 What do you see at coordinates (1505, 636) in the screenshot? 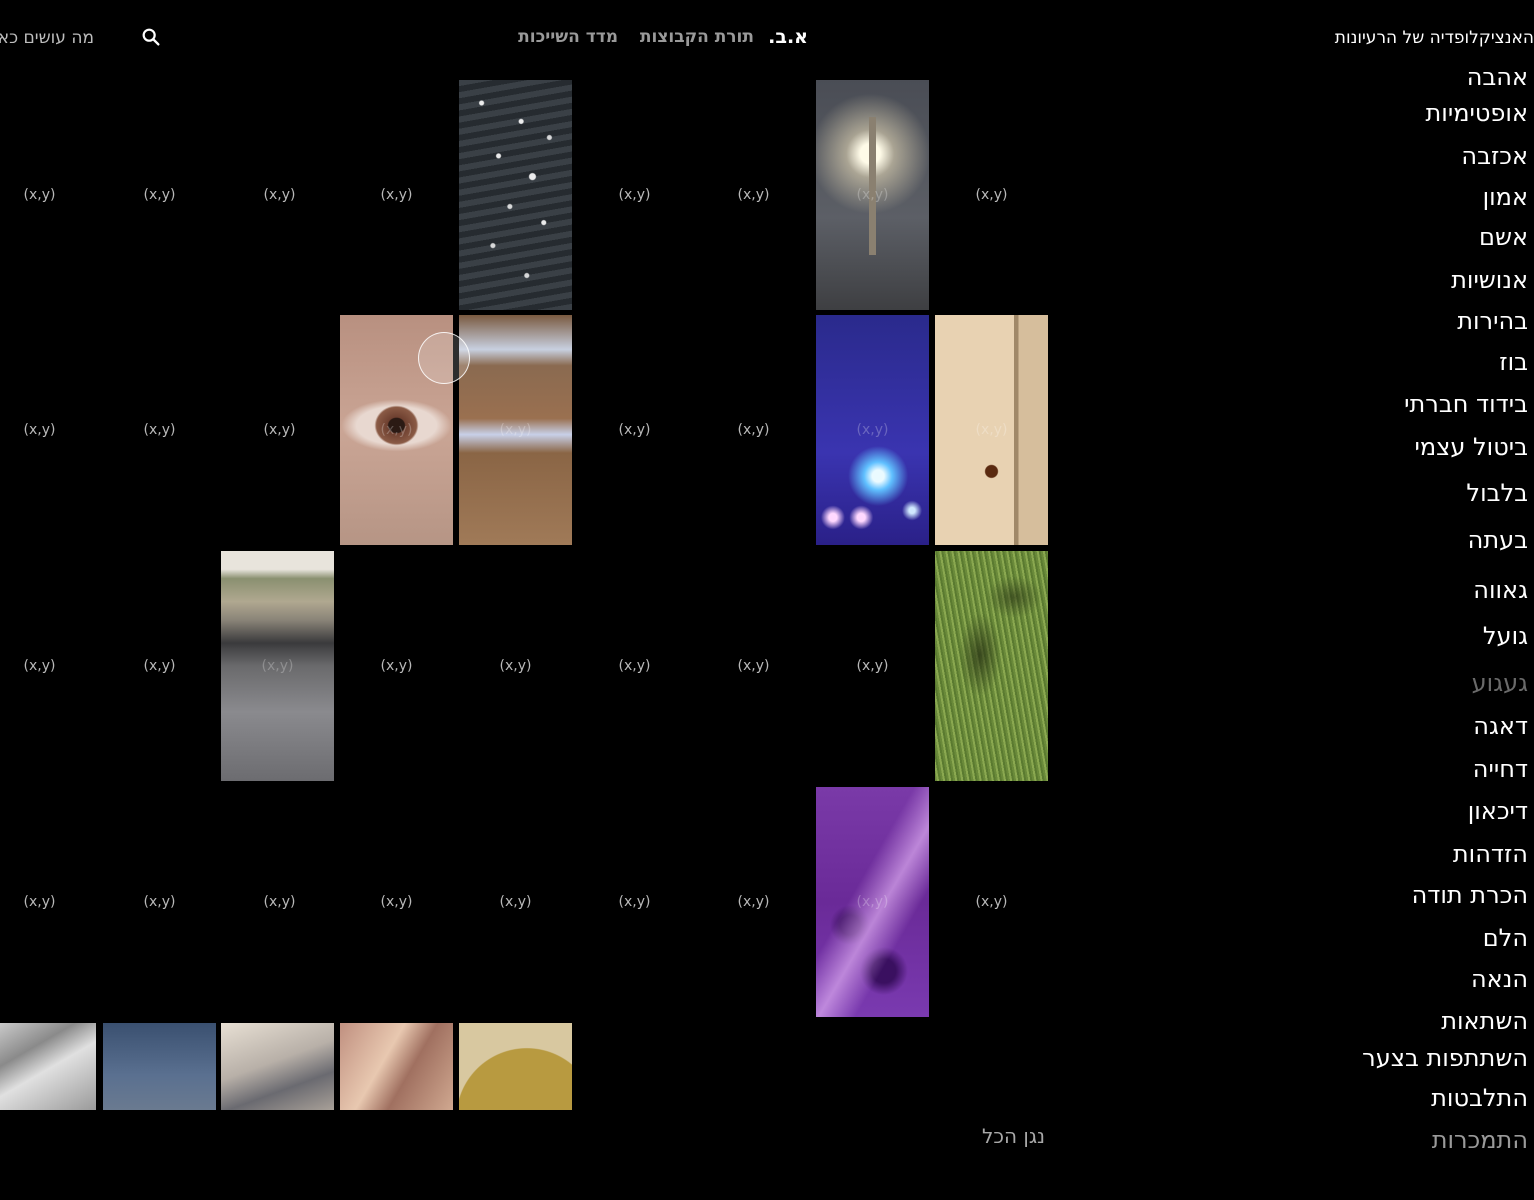
I see `index-item-disgust: גועל` at bounding box center [1505, 636].